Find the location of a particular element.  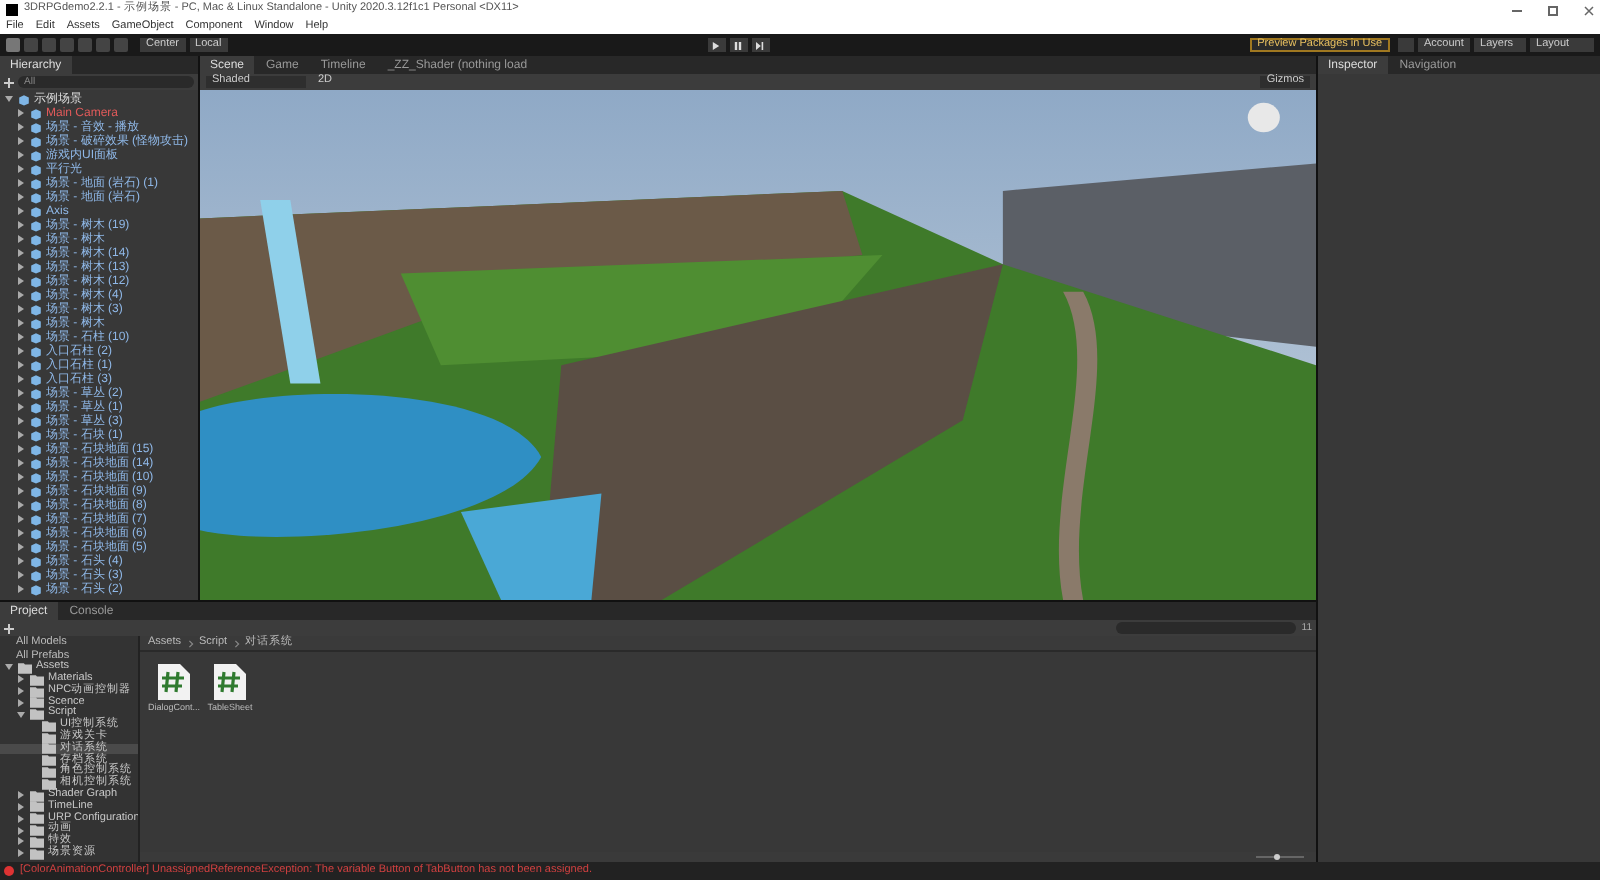

step-icon is located at coordinates (760, 45).